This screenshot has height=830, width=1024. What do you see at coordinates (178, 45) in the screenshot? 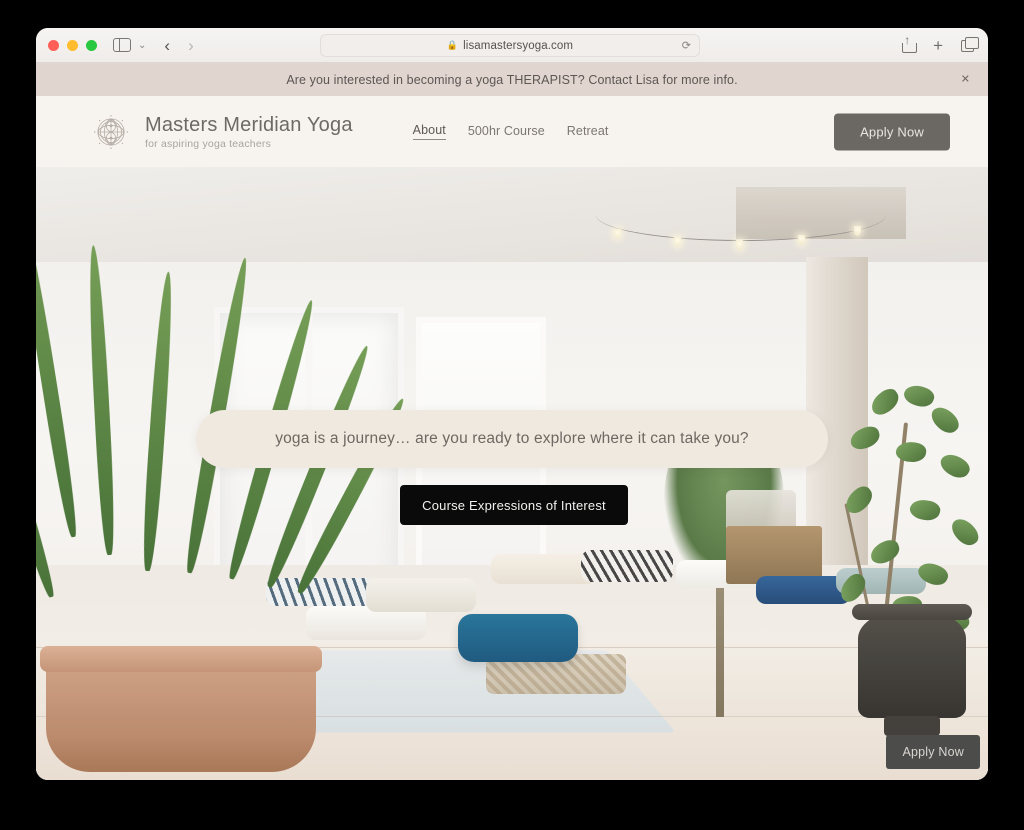
I see `navigation-arrows: ‹ ›` at bounding box center [178, 45].